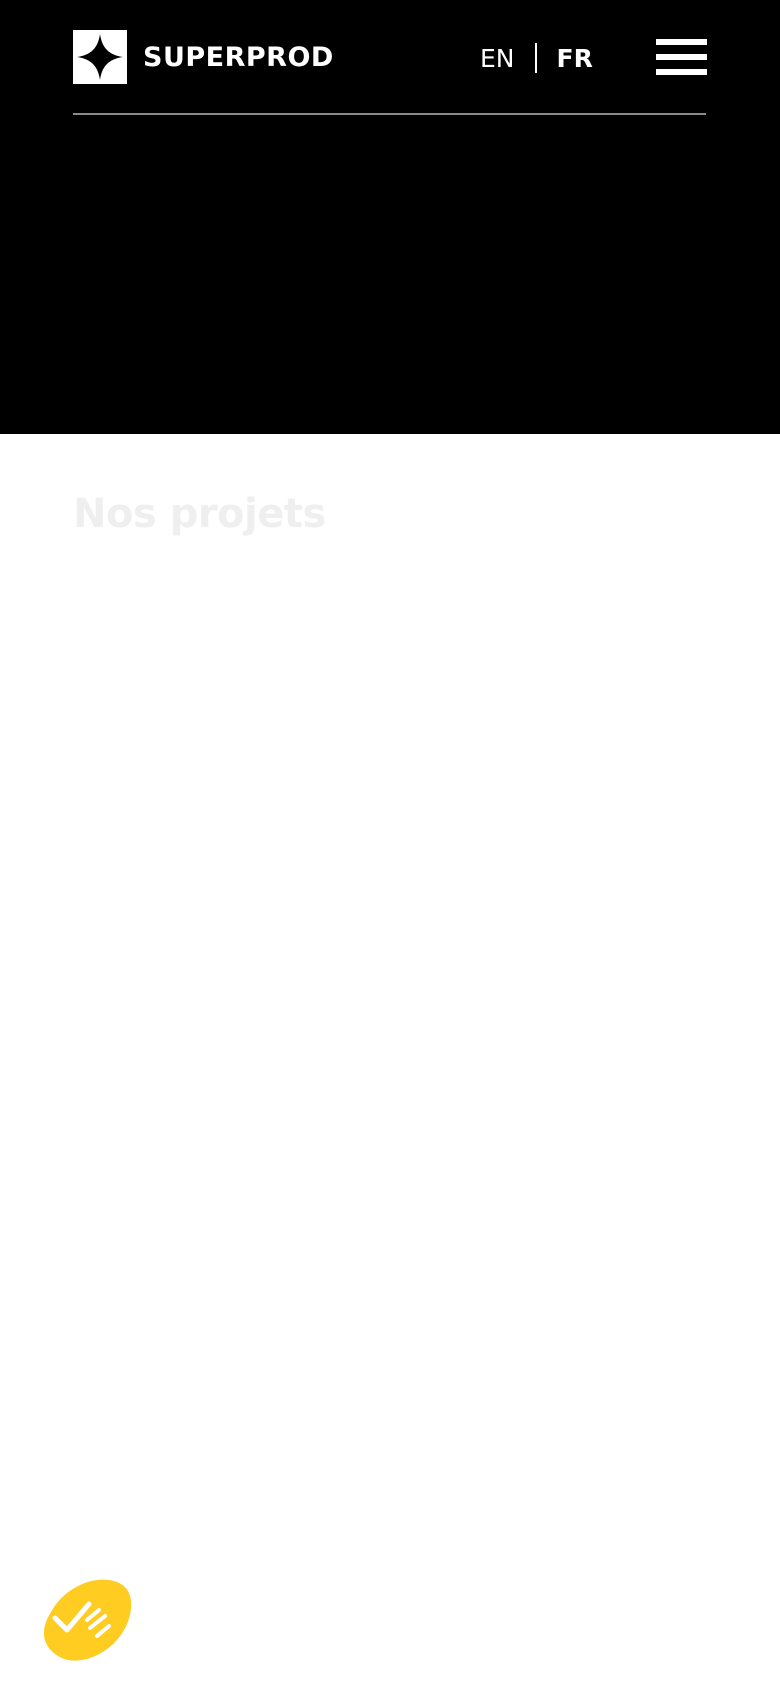  What do you see at coordinates (497, 58) in the screenshot?
I see `language-en-link: EN` at bounding box center [497, 58].